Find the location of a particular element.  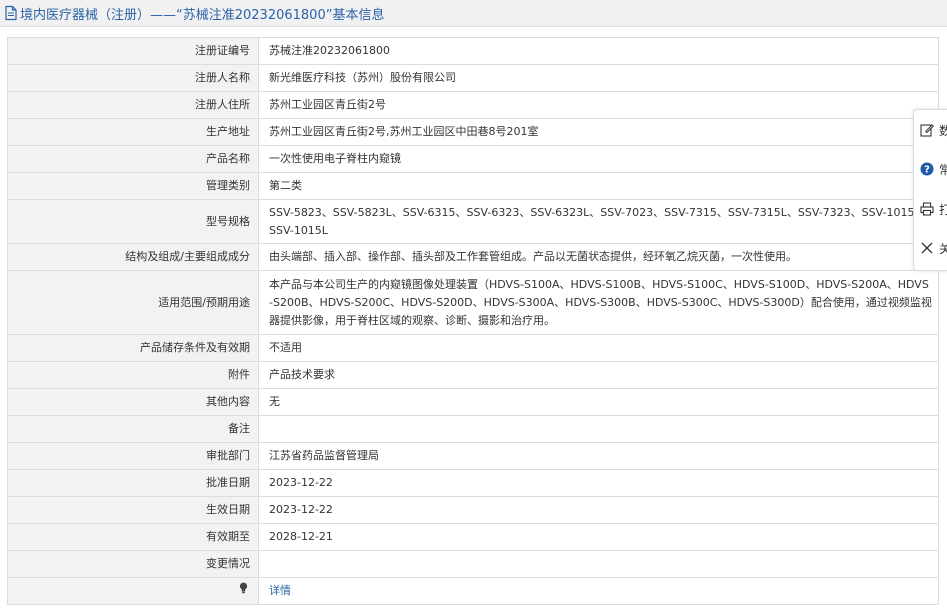

row-value: 第二类 is located at coordinates (598, 186).